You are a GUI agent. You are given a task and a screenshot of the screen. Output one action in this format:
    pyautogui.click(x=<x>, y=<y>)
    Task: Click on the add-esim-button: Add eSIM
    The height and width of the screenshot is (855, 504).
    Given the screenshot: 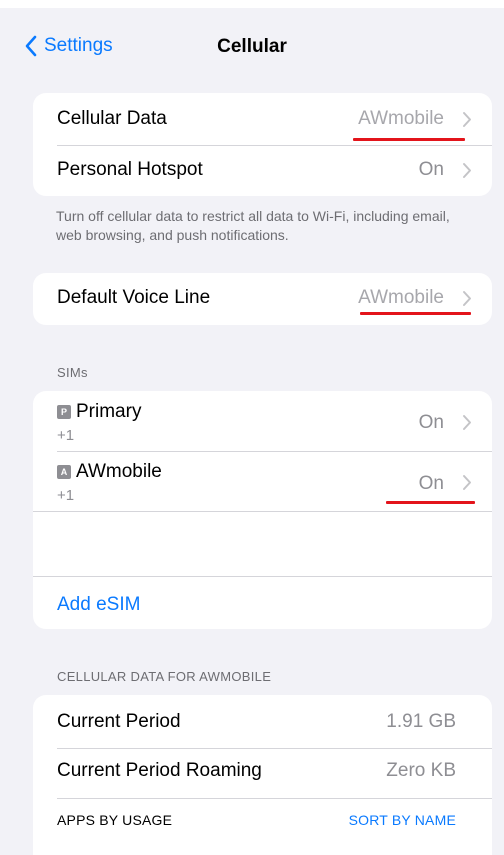 What is the action you would take?
    pyautogui.click(x=98, y=605)
    